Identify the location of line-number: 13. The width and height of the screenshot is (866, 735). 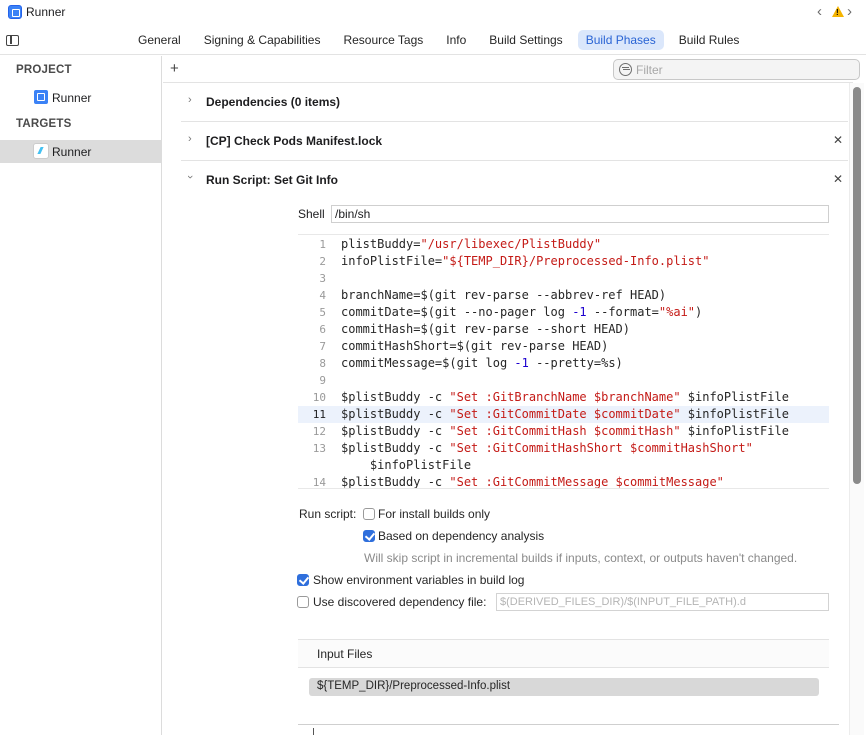
(319, 448).